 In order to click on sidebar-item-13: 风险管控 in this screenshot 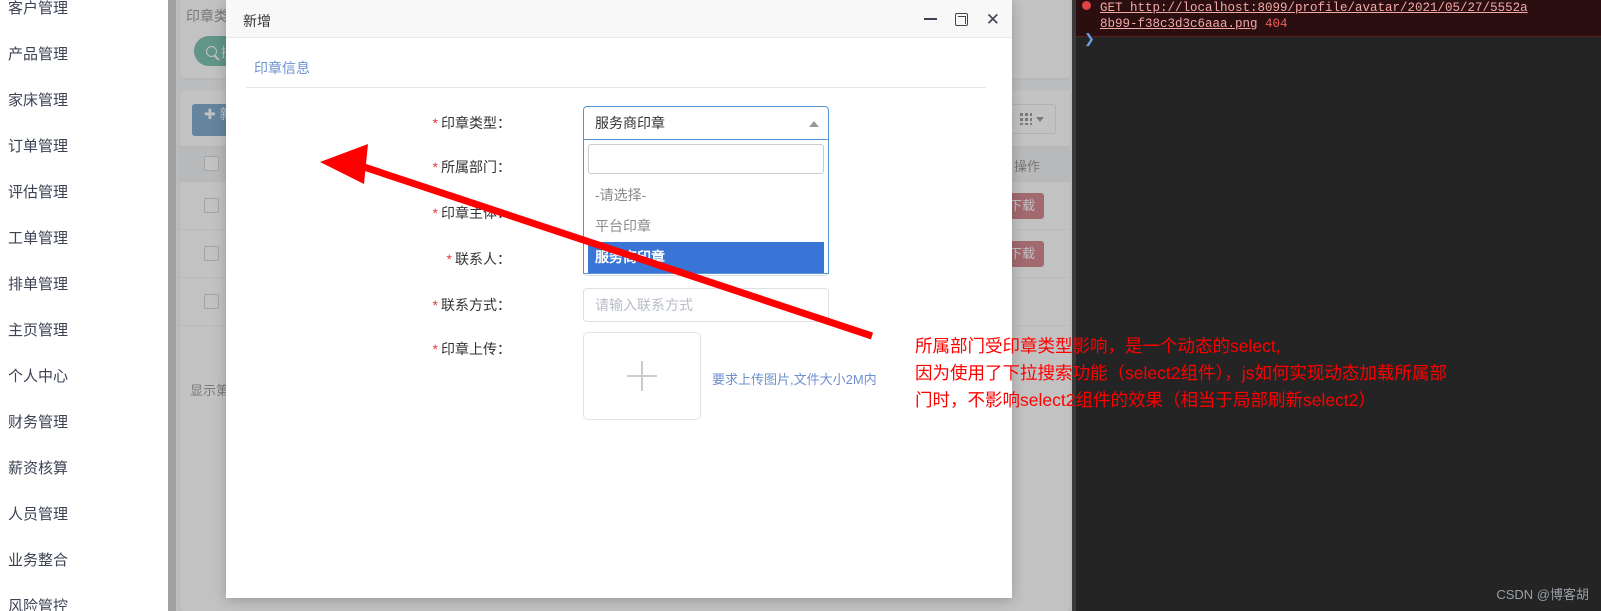, I will do `click(84, 597)`.